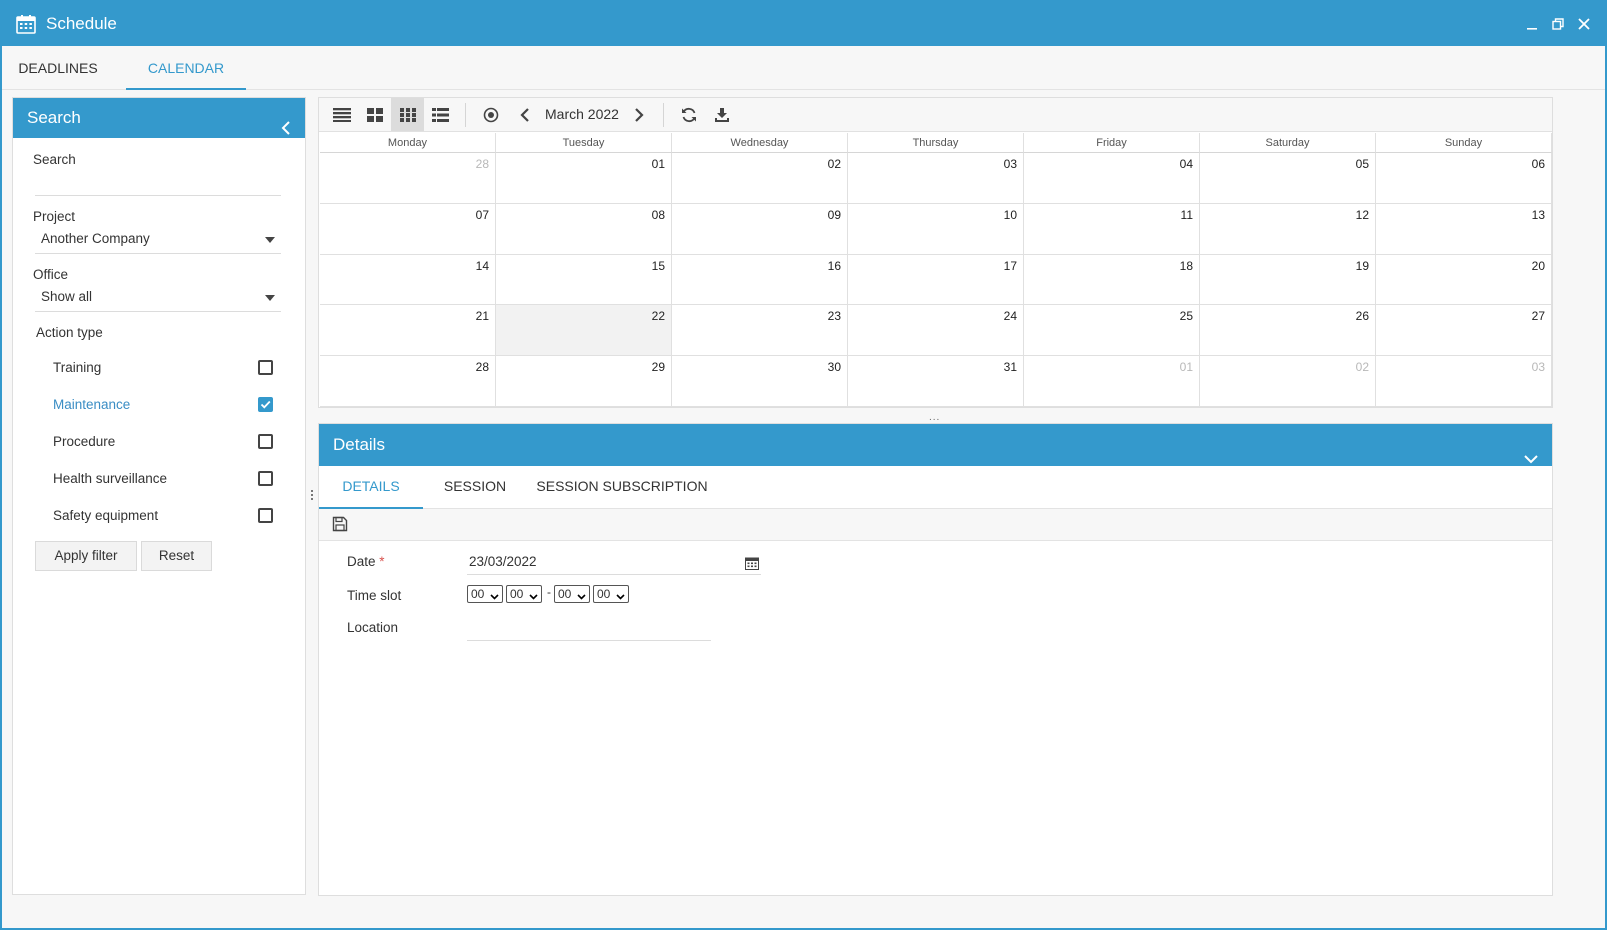  Describe the element at coordinates (270, 298) in the screenshot. I see `caret-down-icon` at that location.